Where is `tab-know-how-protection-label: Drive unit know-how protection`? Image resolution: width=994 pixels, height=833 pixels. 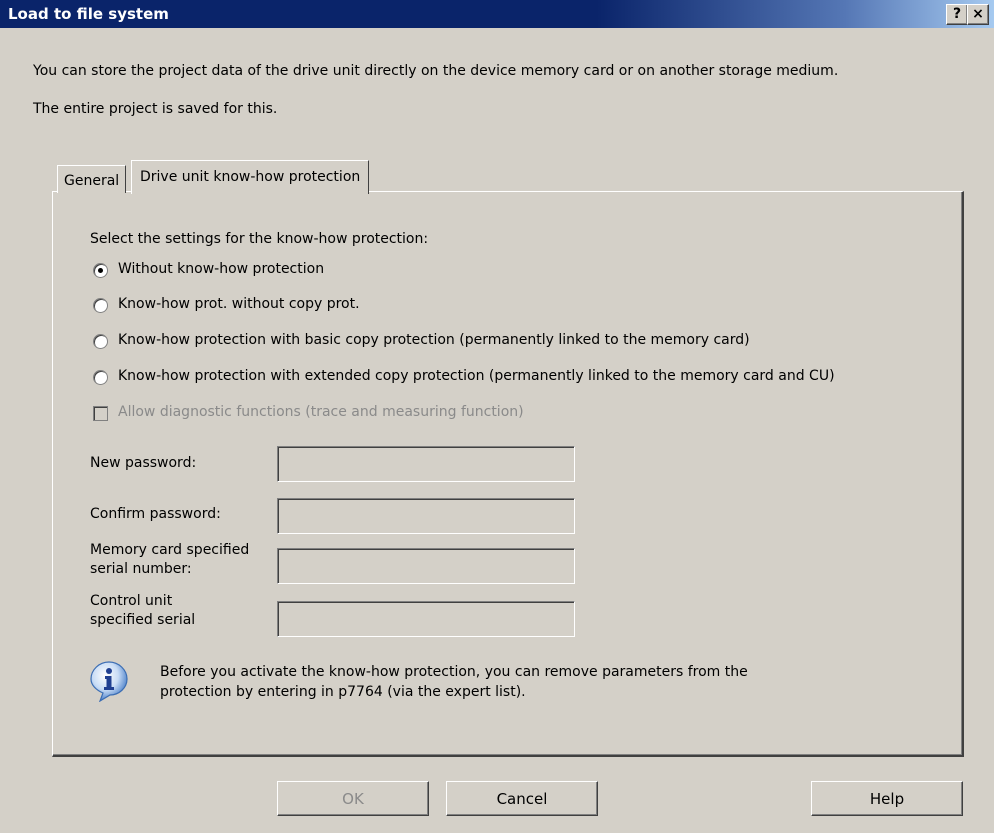 tab-know-how-protection-label: Drive unit know-how protection is located at coordinates (250, 177).